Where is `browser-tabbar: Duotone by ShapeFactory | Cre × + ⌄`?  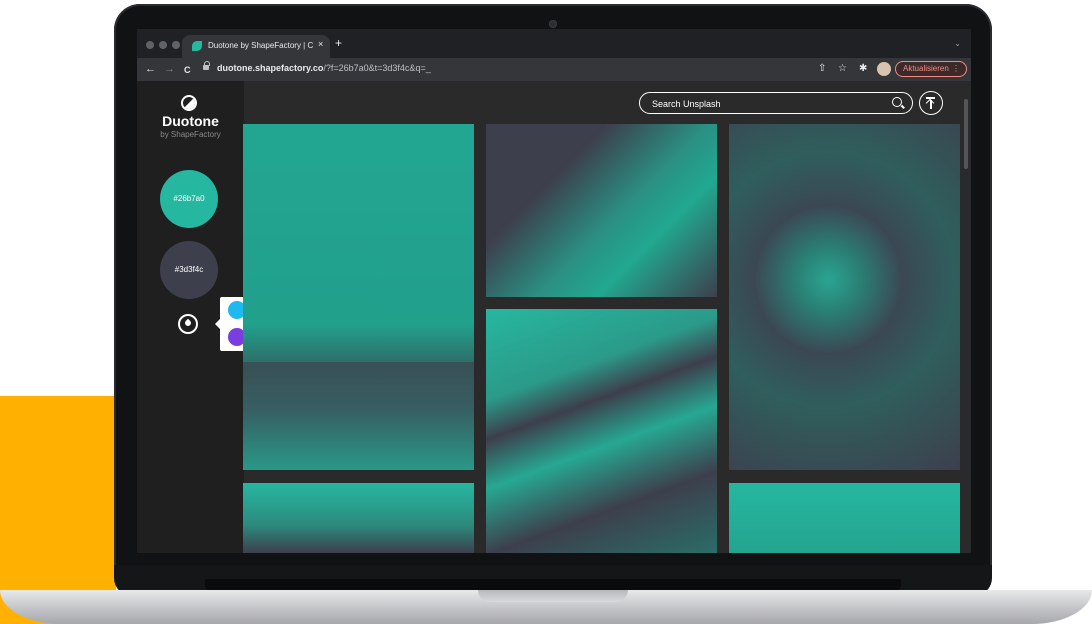 browser-tabbar: Duotone by ShapeFactory | Cre × + ⌄ is located at coordinates (554, 43).